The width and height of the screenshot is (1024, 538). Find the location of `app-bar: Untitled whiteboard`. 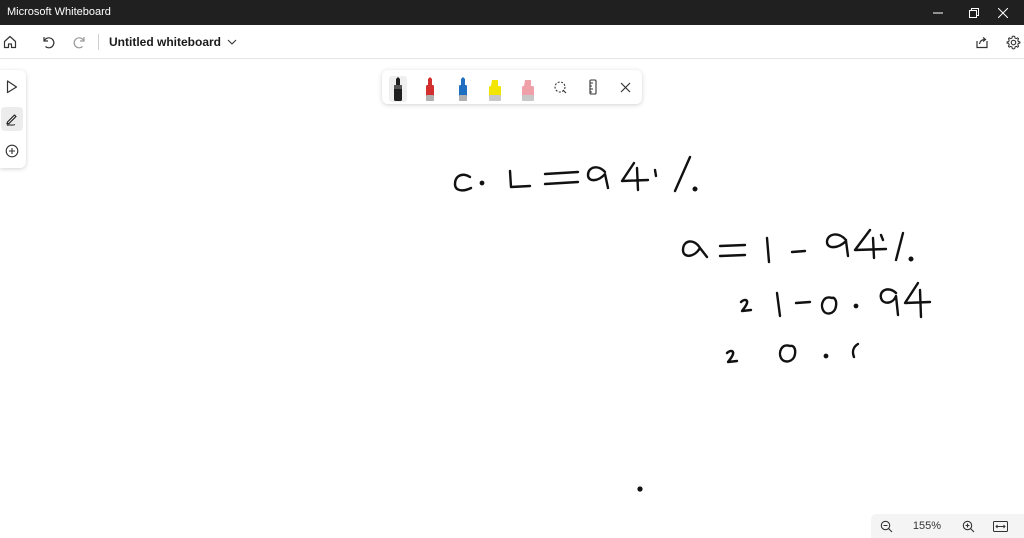

app-bar: Untitled whiteboard is located at coordinates (512, 42).